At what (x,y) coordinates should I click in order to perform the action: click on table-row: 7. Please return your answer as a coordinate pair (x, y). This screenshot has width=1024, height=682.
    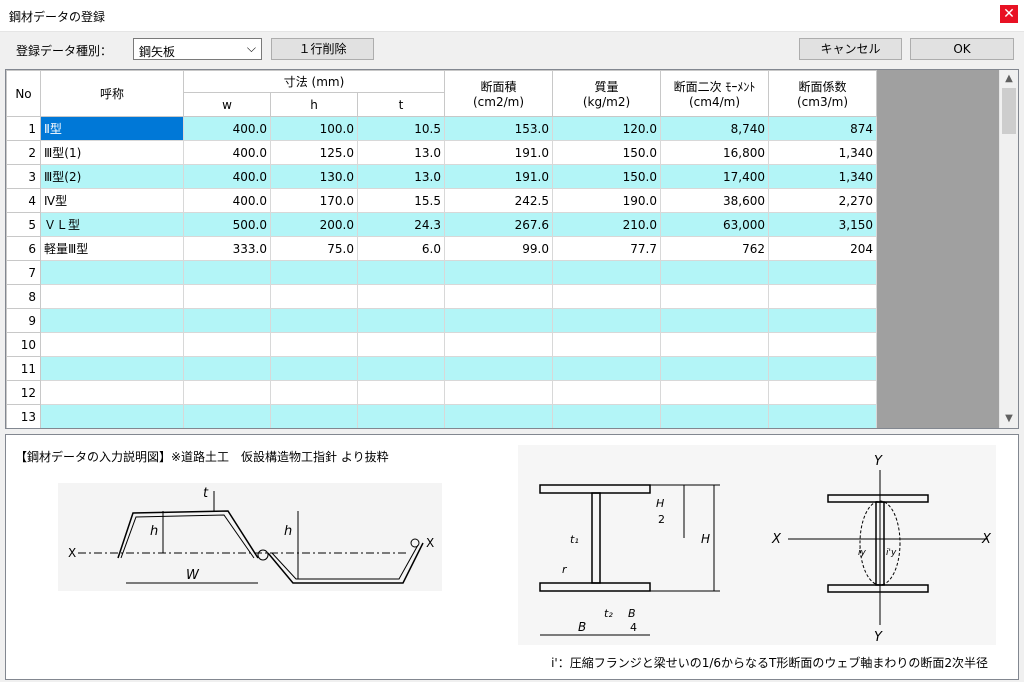
    Looking at the image, I should click on (441, 272).